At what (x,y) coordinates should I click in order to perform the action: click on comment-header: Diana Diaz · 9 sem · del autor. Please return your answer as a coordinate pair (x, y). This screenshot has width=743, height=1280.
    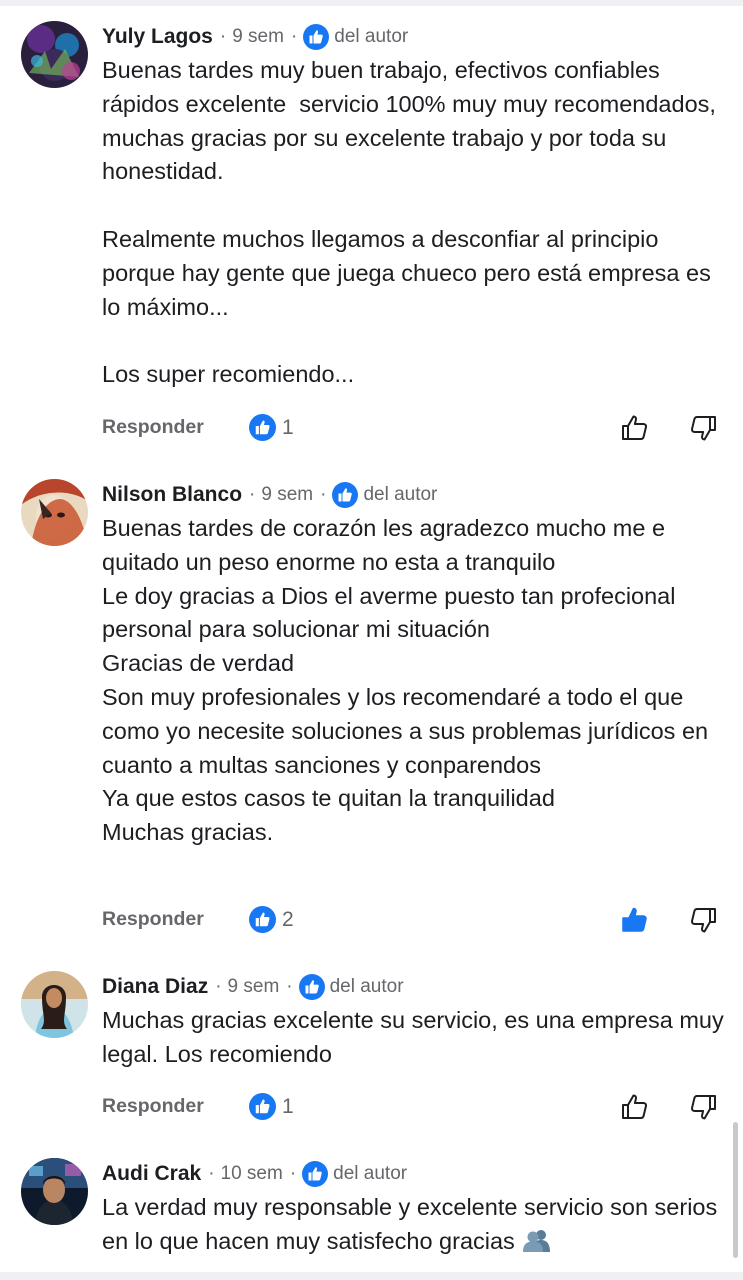
    Looking at the image, I should click on (253, 987).